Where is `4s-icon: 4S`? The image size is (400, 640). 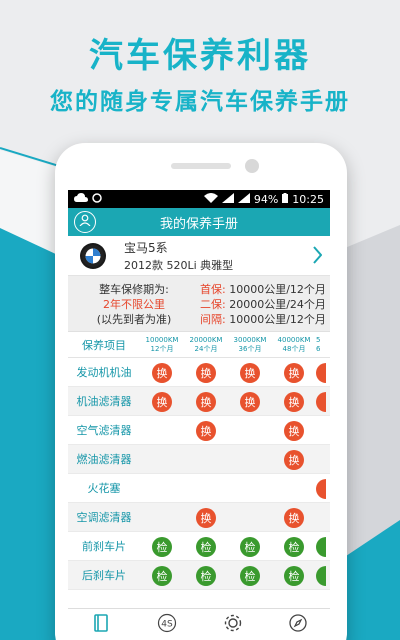 4s-icon: 4S is located at coordinates (167, 625).